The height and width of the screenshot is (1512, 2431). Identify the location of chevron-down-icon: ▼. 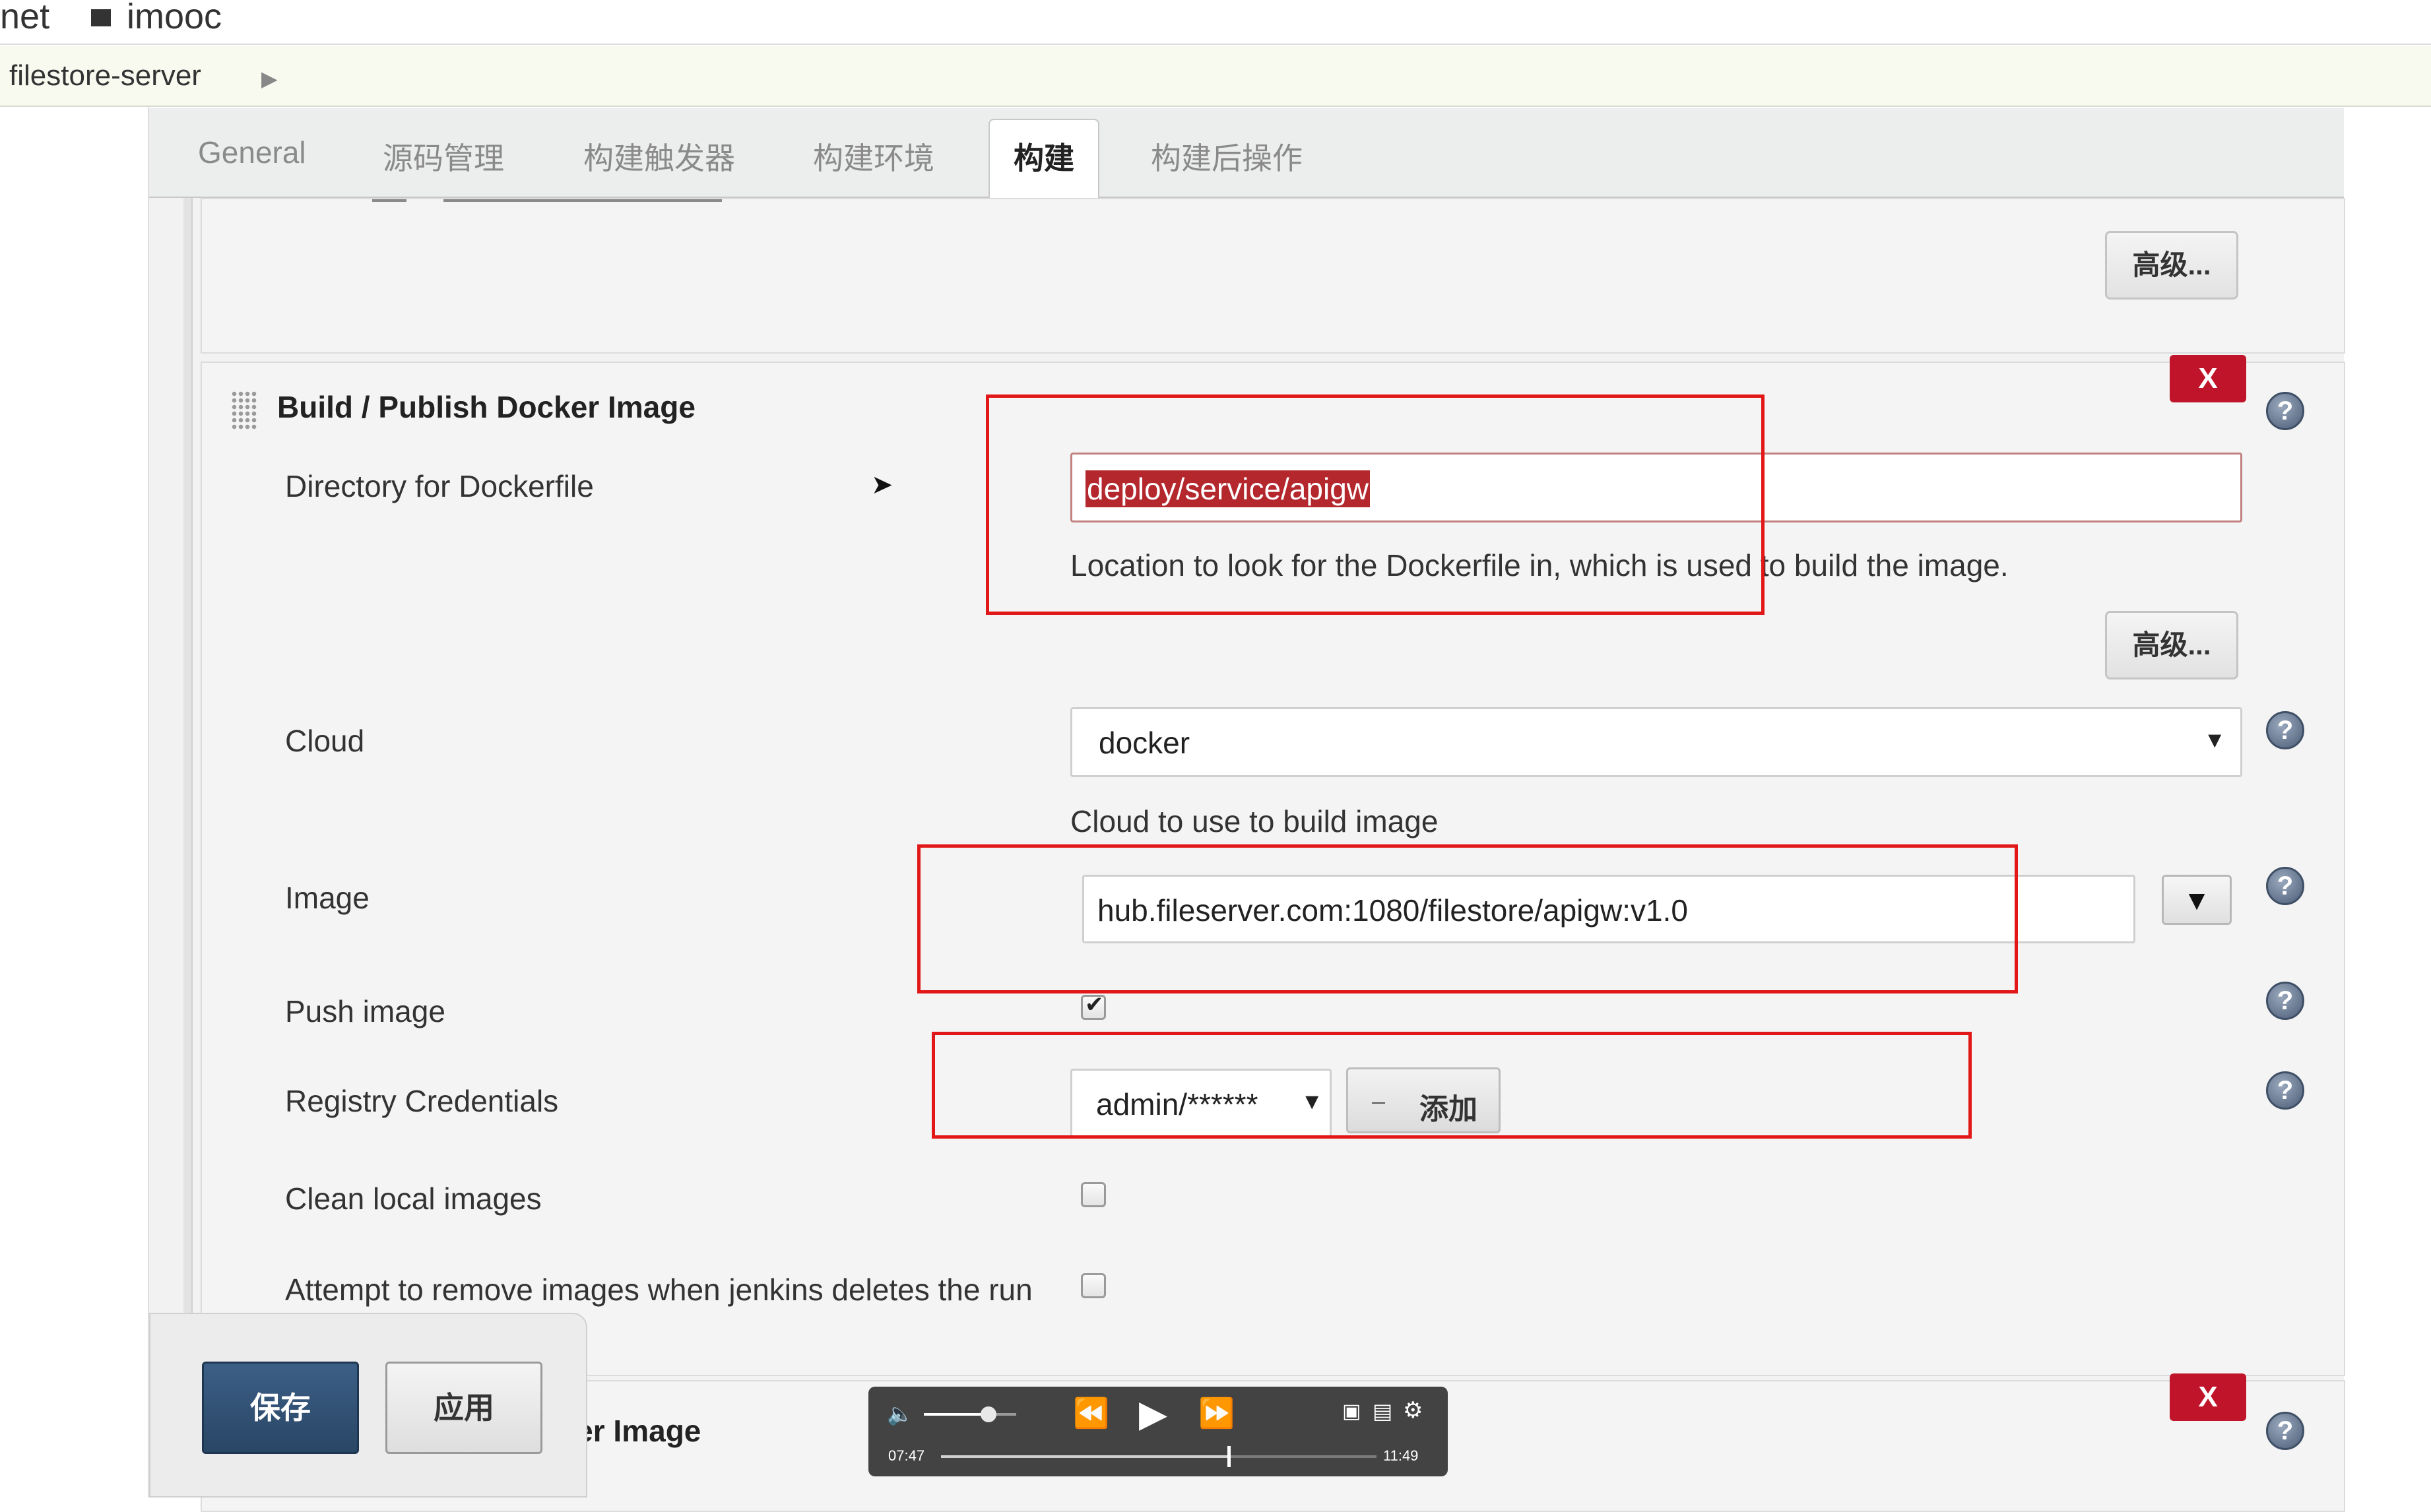
(2214, 740).